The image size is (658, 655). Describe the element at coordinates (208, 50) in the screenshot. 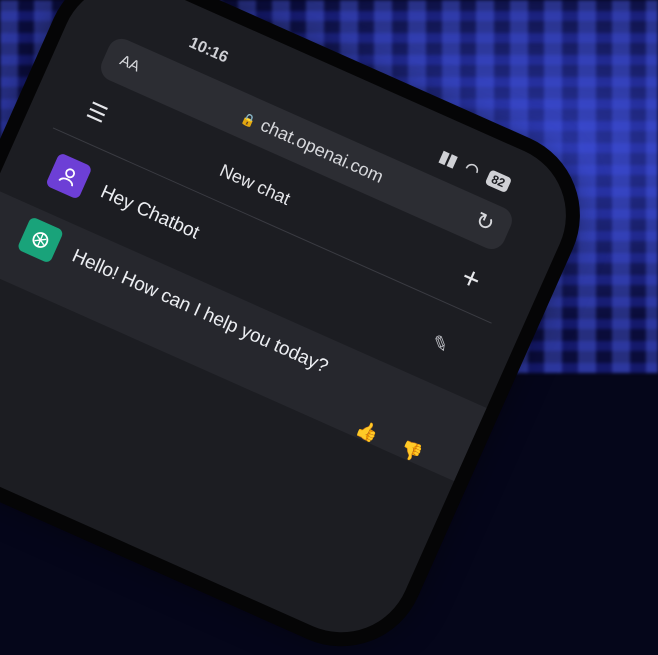

I see `status-time: 10:16` at that location.